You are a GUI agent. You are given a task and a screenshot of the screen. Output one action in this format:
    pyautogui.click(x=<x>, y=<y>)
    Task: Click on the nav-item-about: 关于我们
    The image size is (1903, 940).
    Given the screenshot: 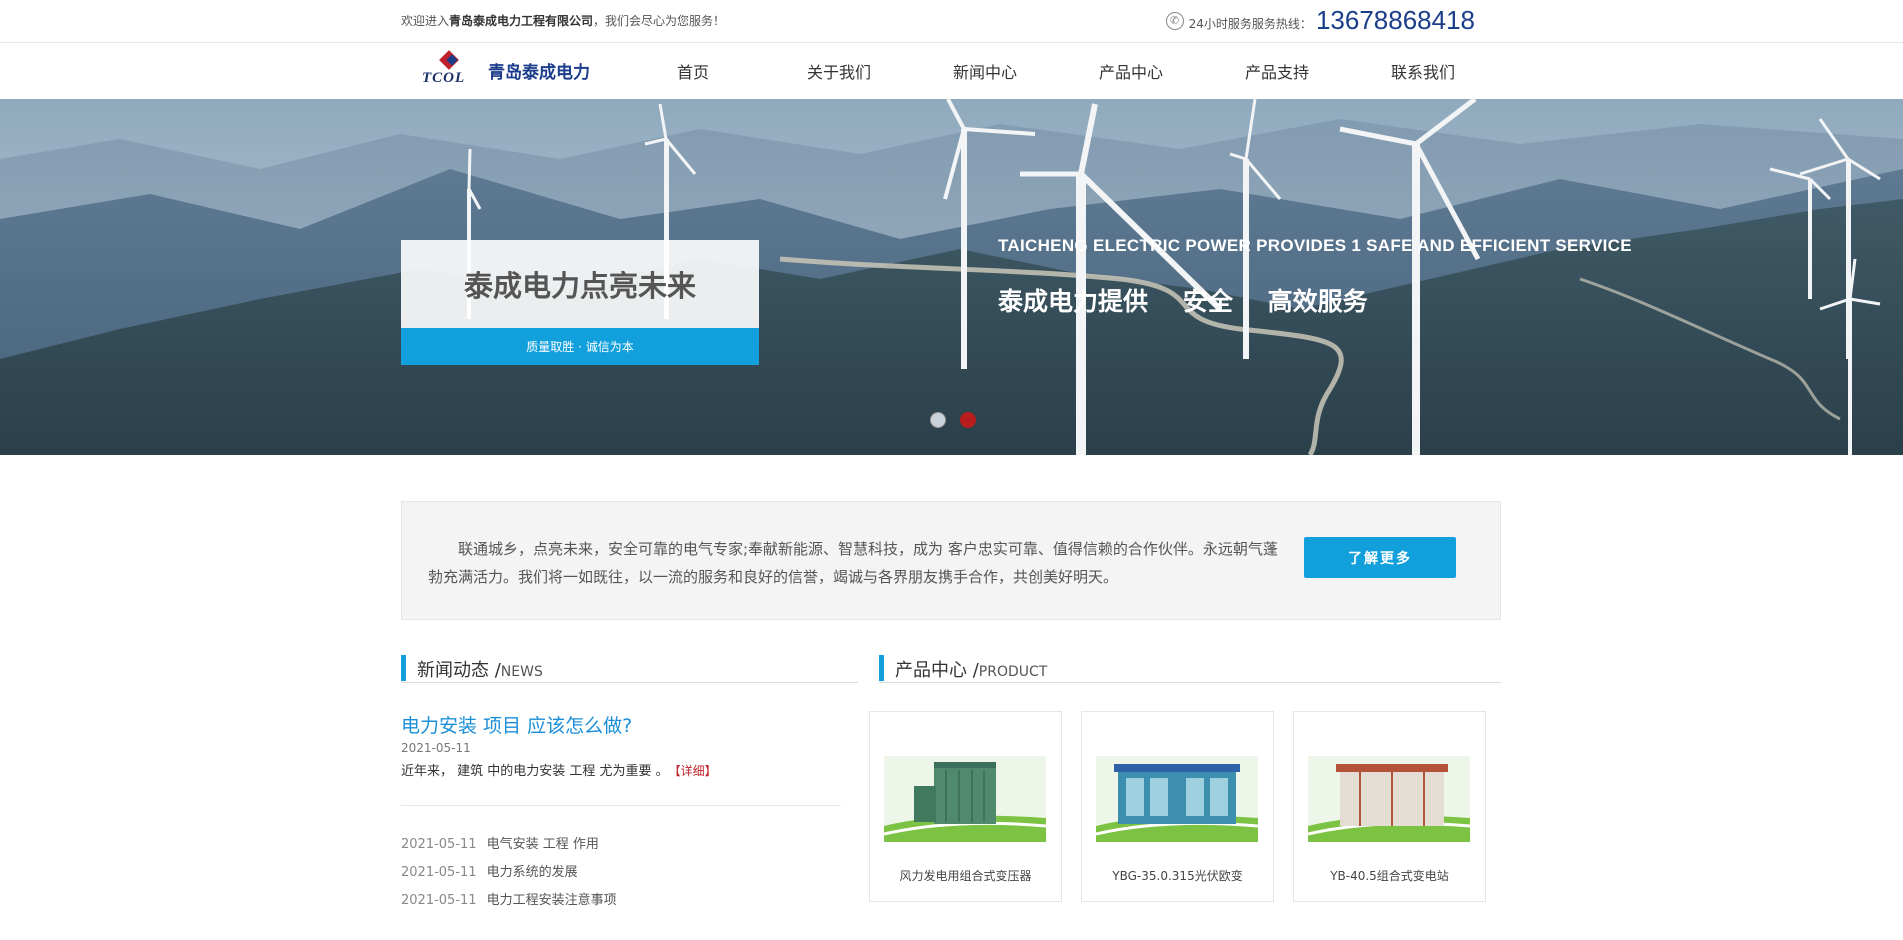 What is the action you would take?
    pyautogui.click(x=839, y=71)
    